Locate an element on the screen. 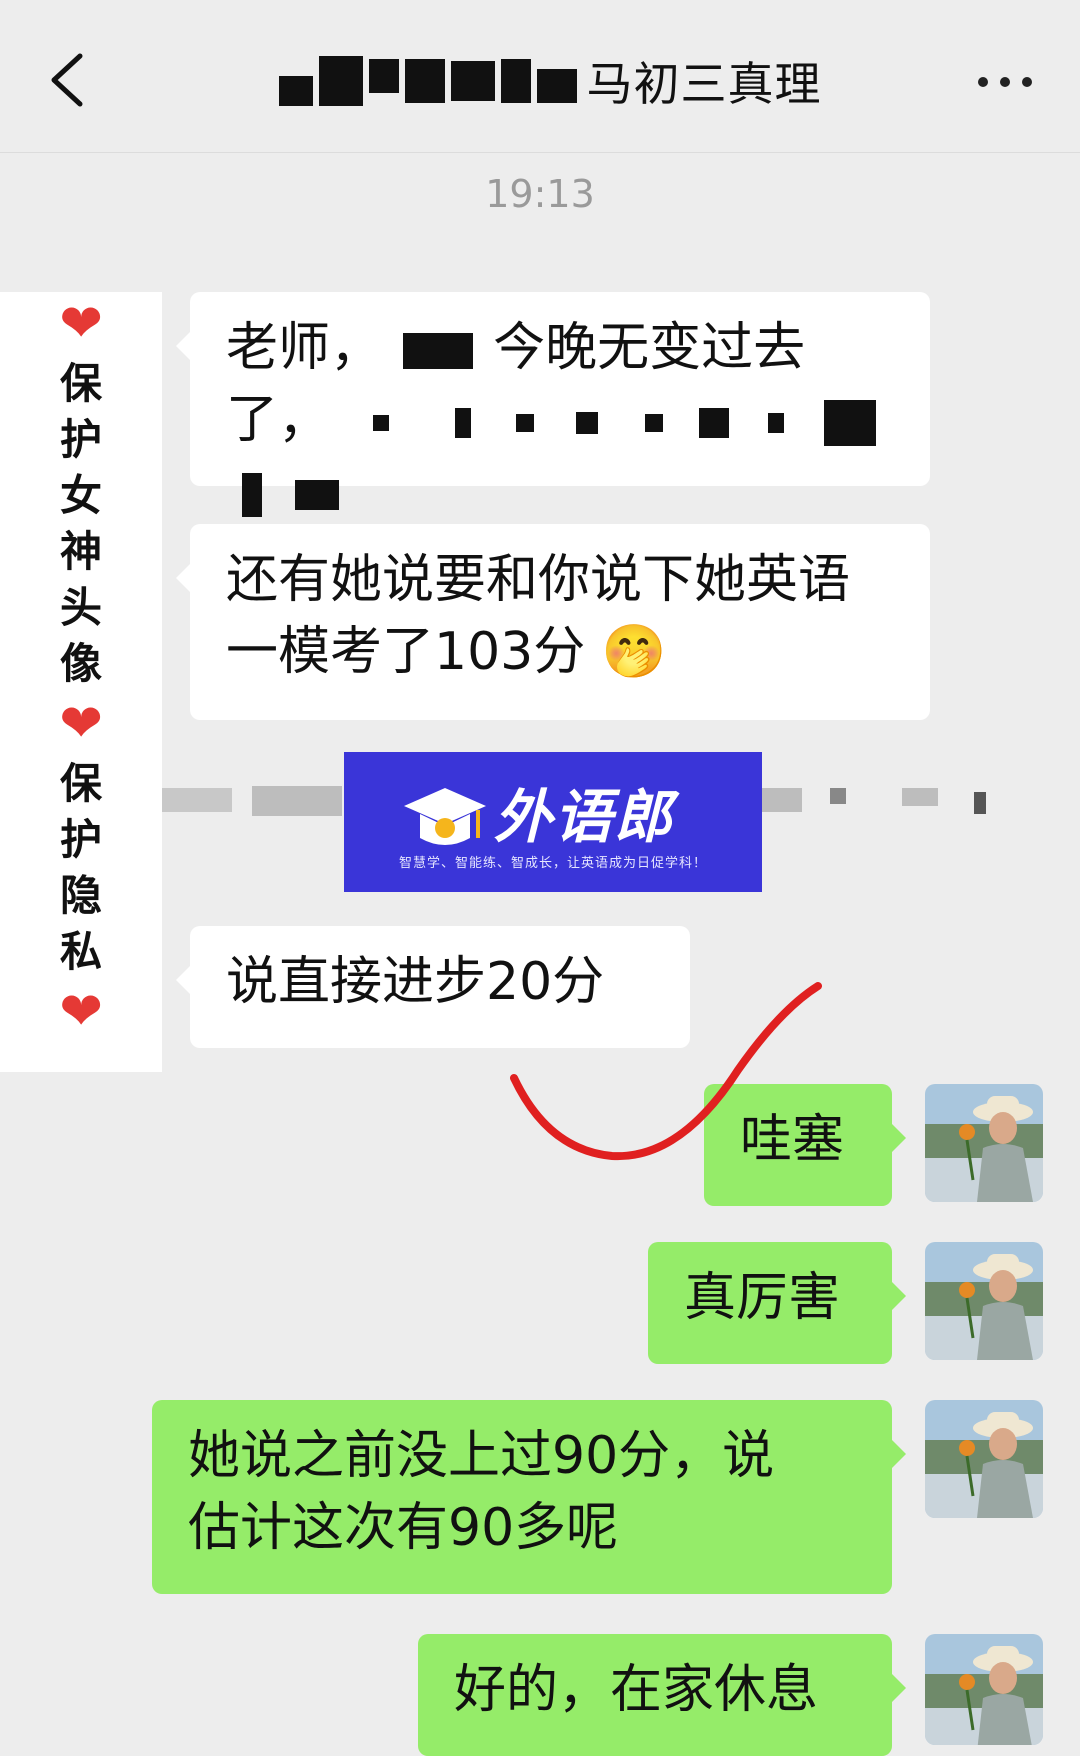  banner-title: 外语郎 is located at coordinates (584, 817).